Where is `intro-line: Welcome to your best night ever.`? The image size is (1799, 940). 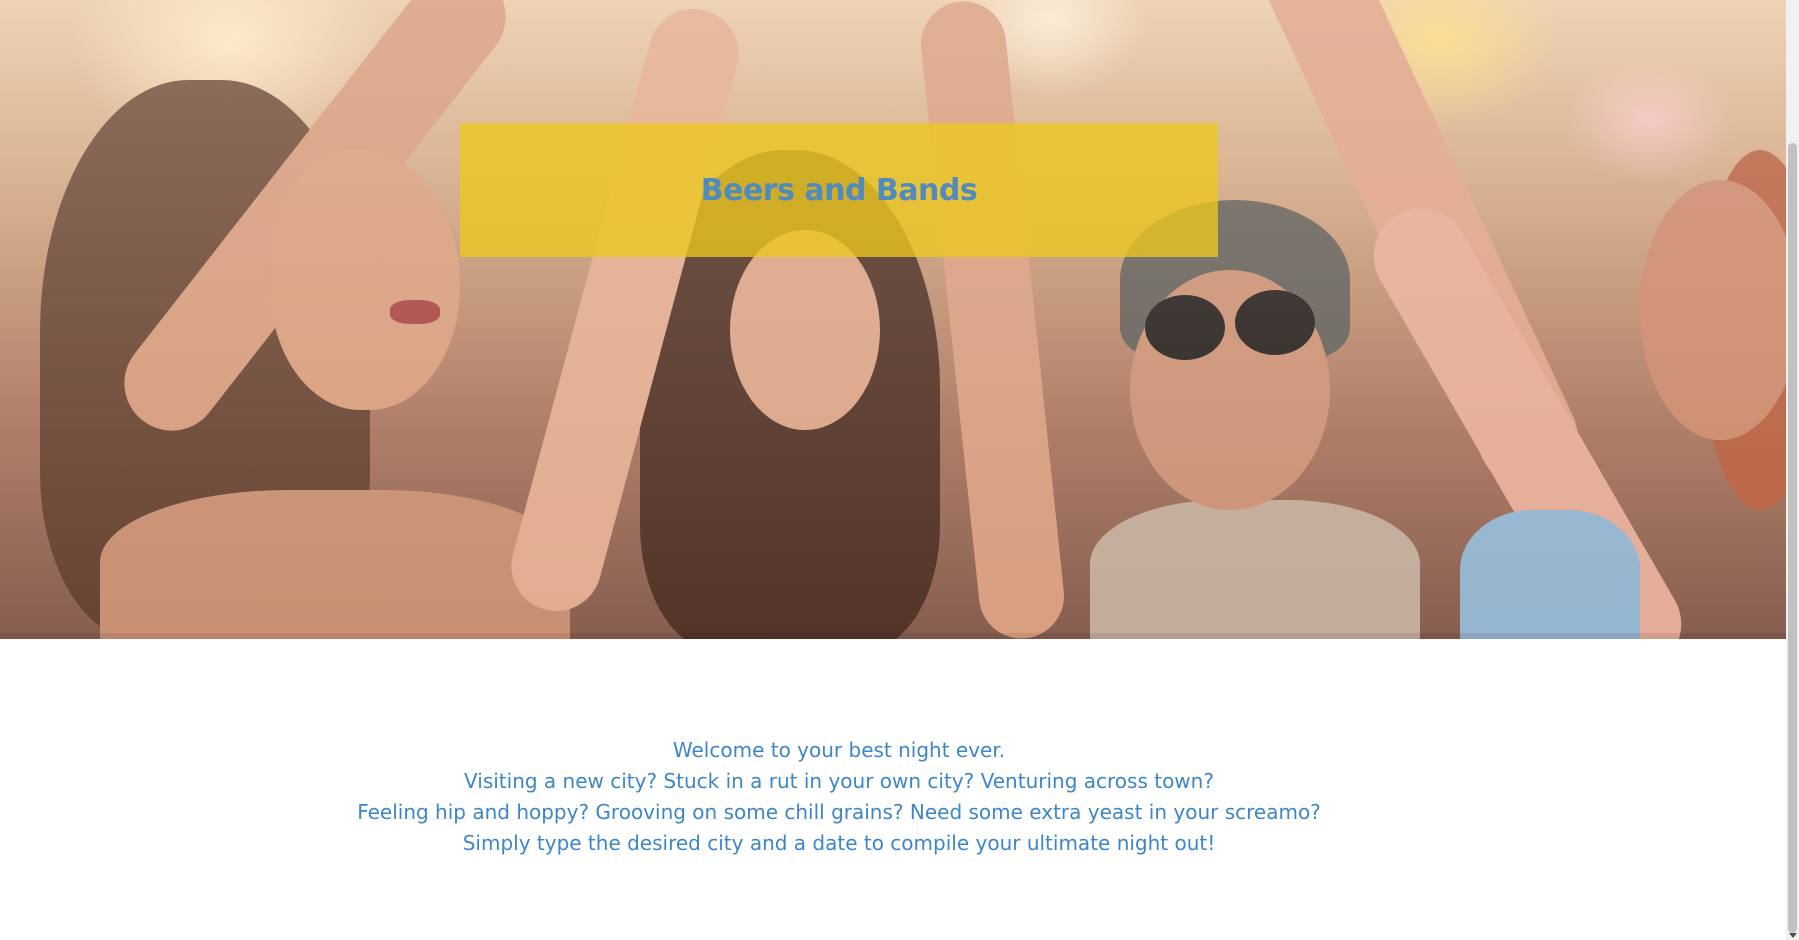
intro-line: Welcome to your best night ever. is located at coordinates (839, 750).